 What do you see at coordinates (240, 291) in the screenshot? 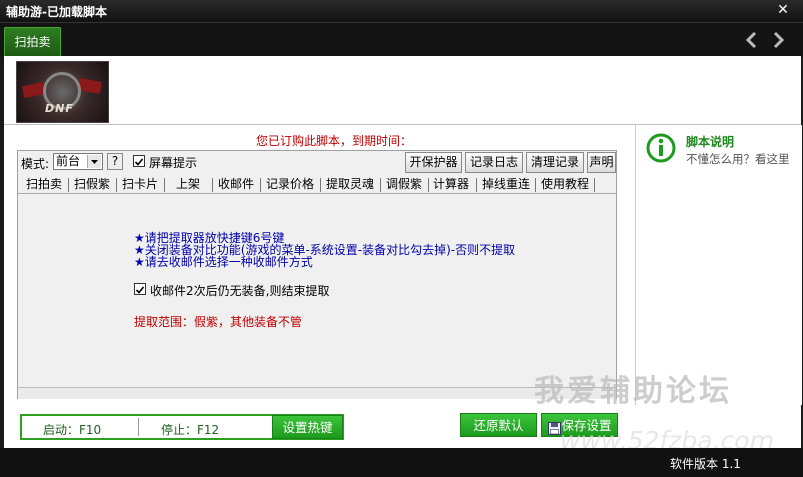
I see `stop-extract-label: 收邮件2次后仍无装备,则结束提取` at bounding box center [240, 291].